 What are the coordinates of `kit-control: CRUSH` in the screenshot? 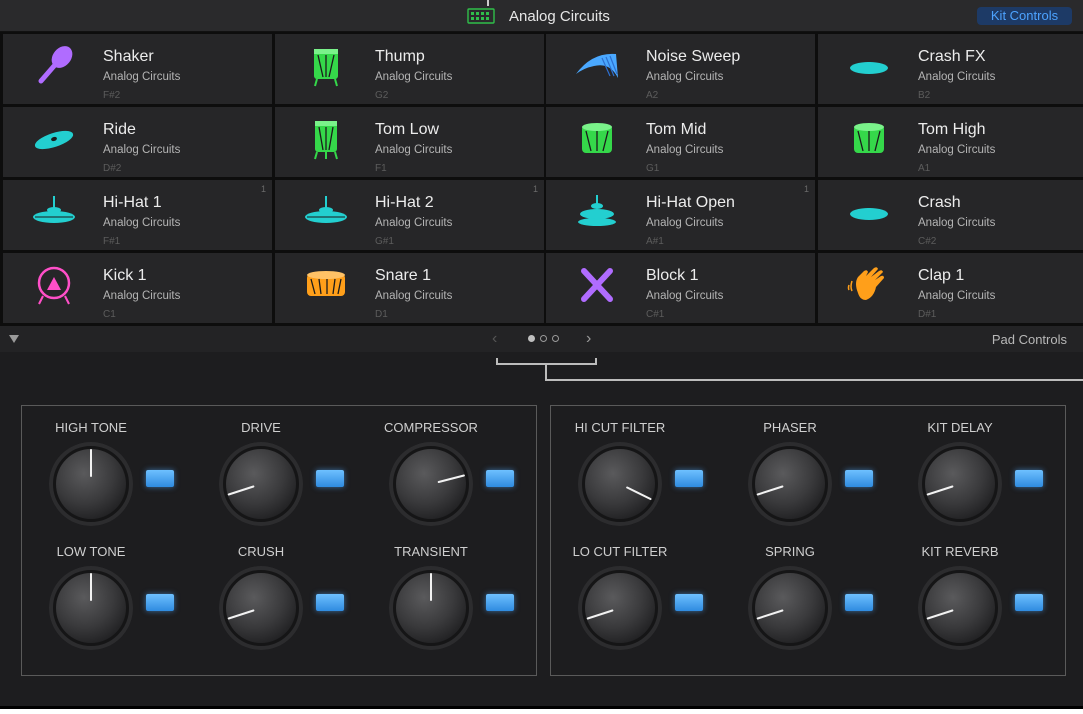 It's located at (270, 604).